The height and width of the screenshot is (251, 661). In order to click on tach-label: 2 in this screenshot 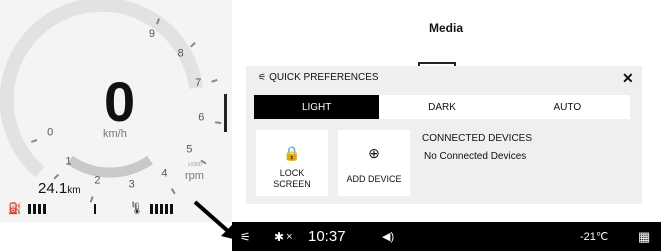, I will do `click(97, 180)`.